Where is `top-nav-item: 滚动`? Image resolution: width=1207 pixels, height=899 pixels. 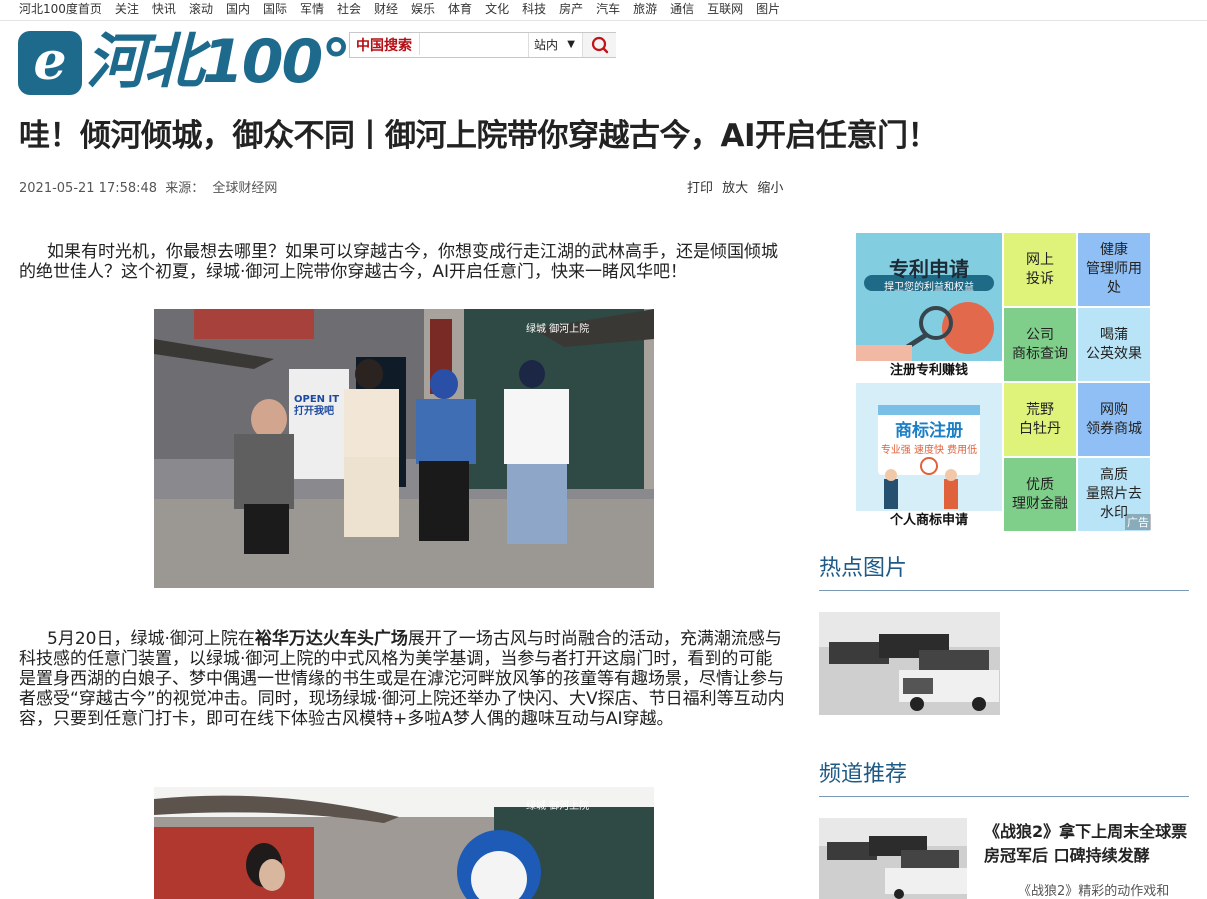 top-nav-item: 滚动 is located at coordinates (201, 9).